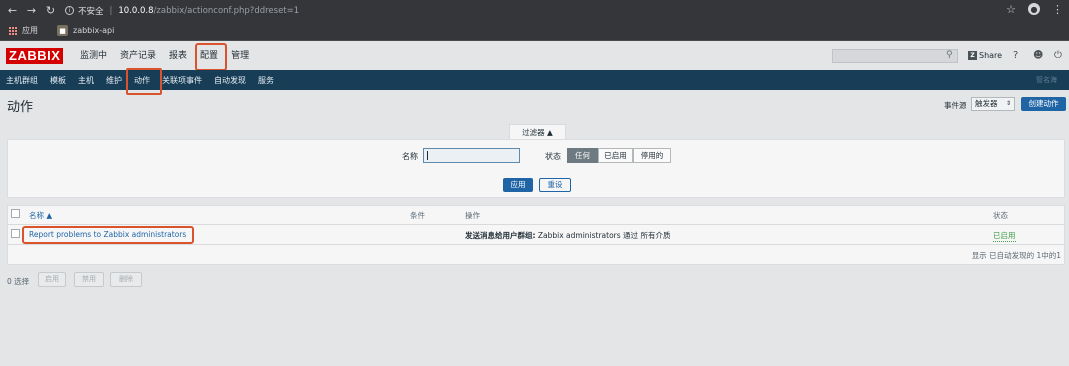  Describe the element at coordinates (1057, 9) in the screenshot. I see `kebab-menu-icon: ⋮` at that location.